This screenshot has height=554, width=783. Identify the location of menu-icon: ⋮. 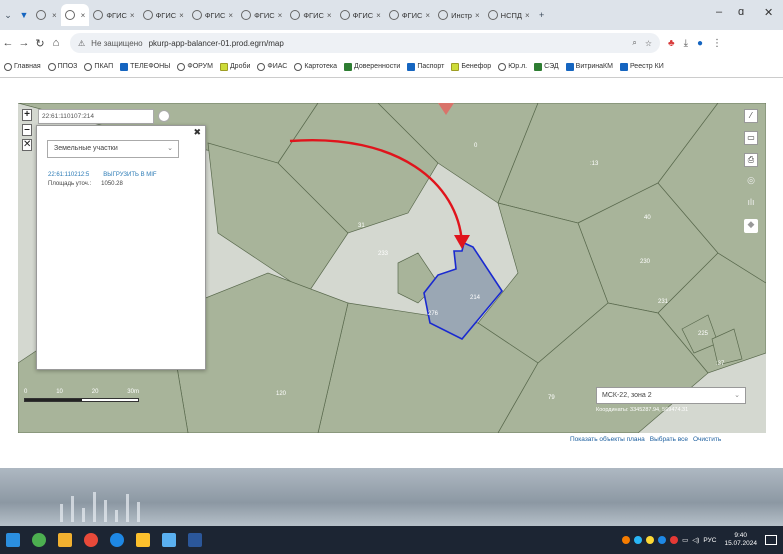
(717, 43).